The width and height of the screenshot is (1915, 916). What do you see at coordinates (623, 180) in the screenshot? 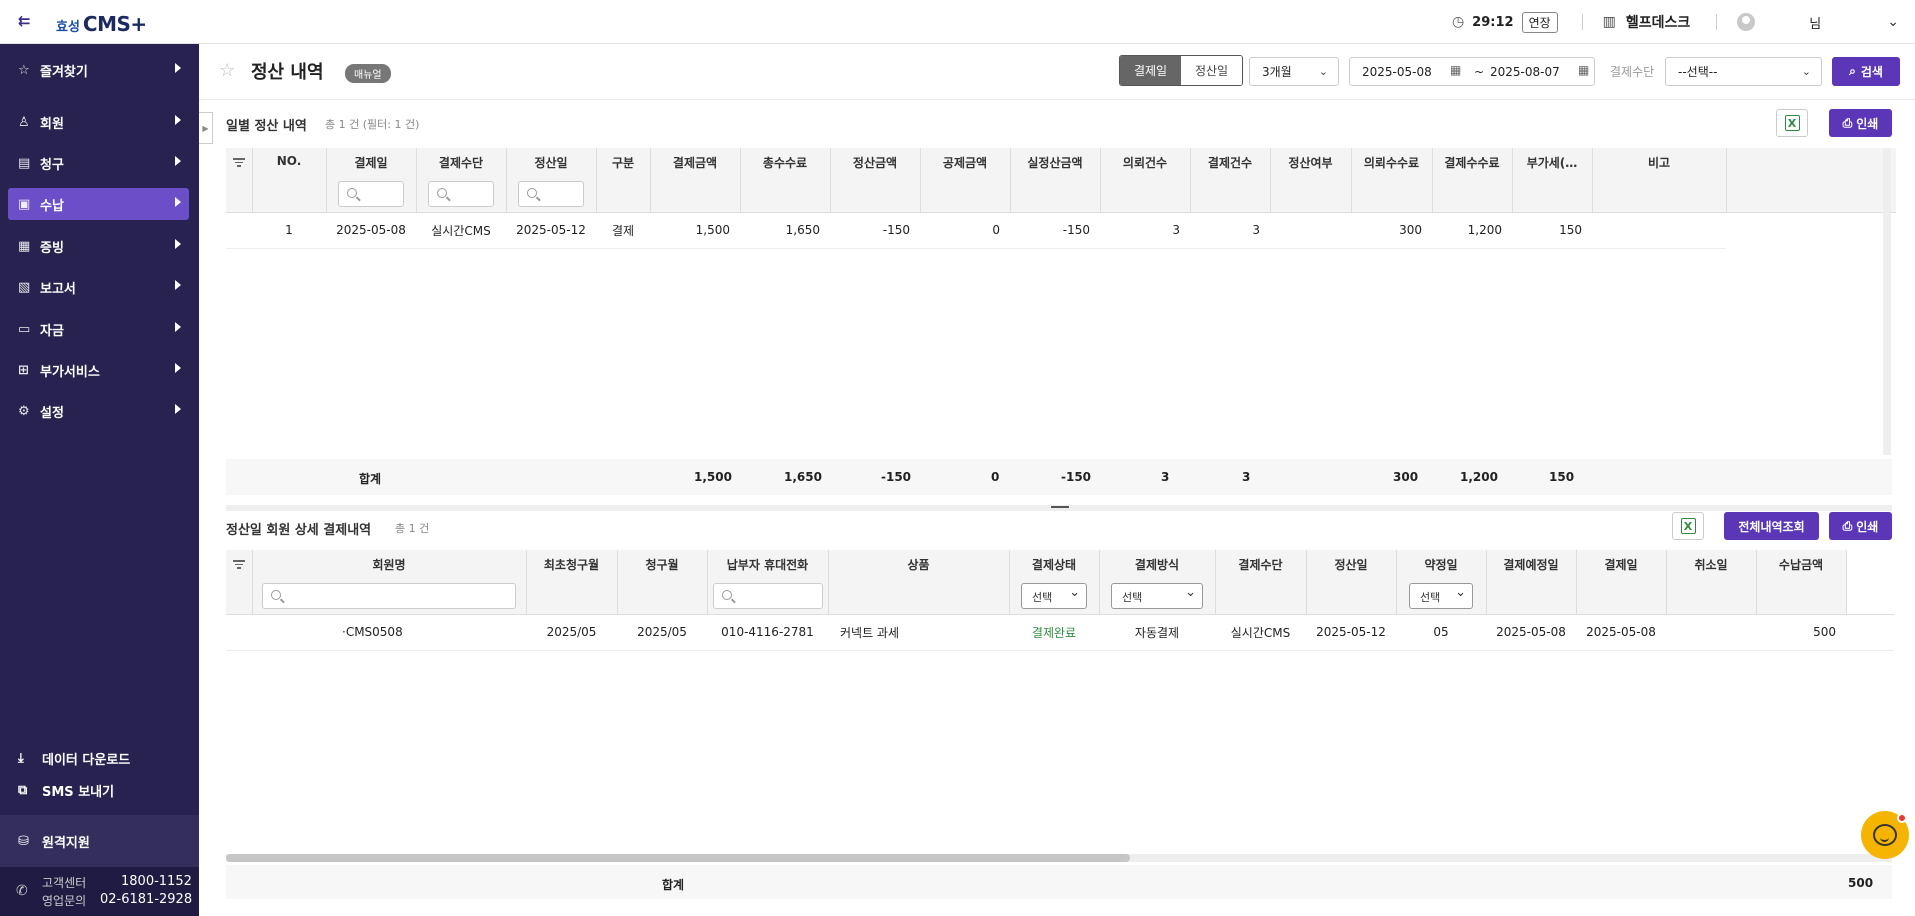
I see `column-header: 구분` at bounding box center [623, 180].